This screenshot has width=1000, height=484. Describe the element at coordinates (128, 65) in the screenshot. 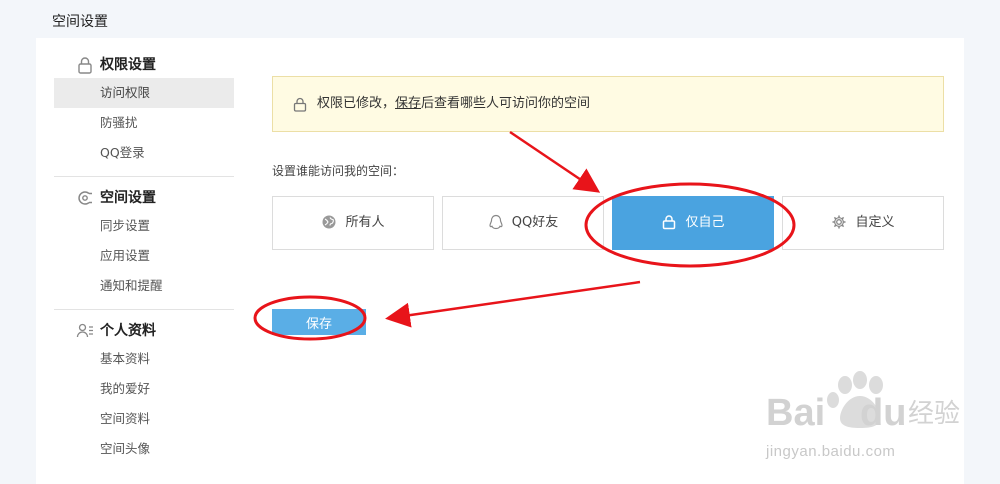

I see `sidebar-section-title: 权限设置` at that location.